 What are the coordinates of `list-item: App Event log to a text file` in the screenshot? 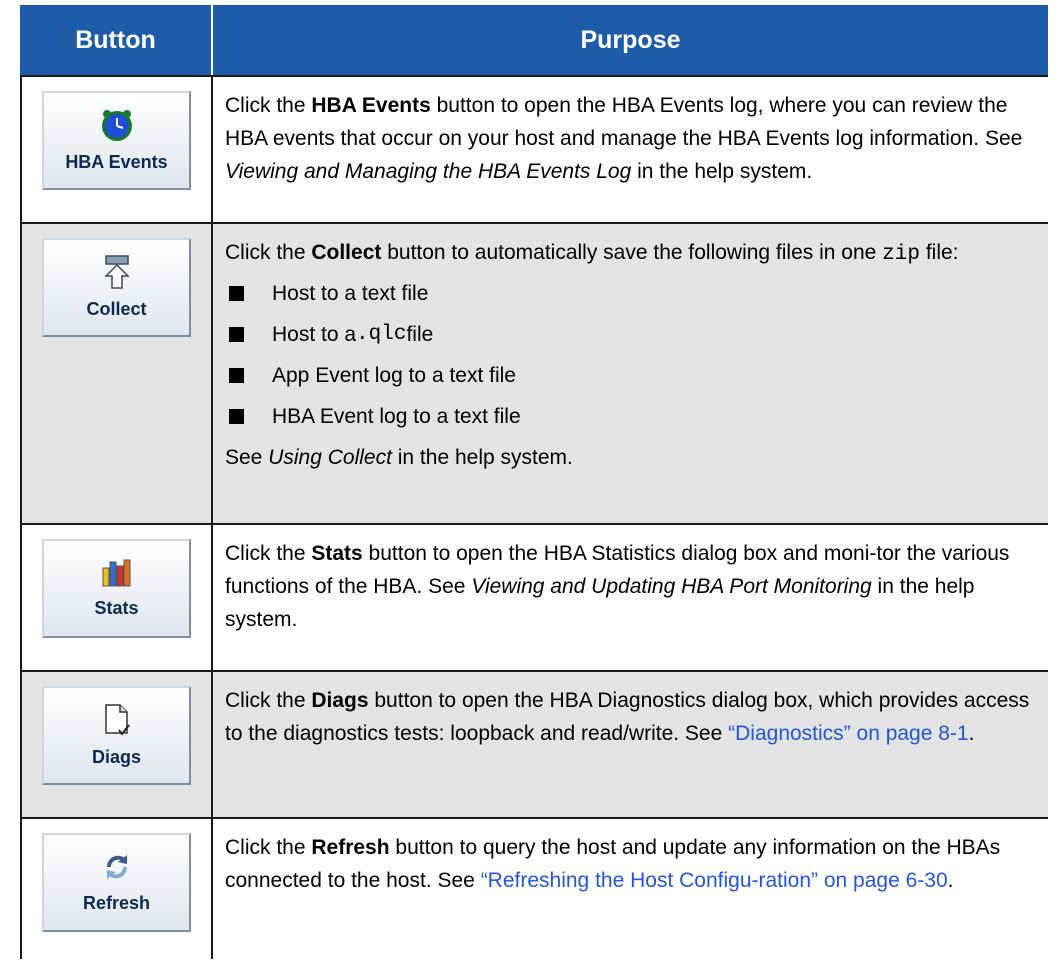 It's located at (631, 375).